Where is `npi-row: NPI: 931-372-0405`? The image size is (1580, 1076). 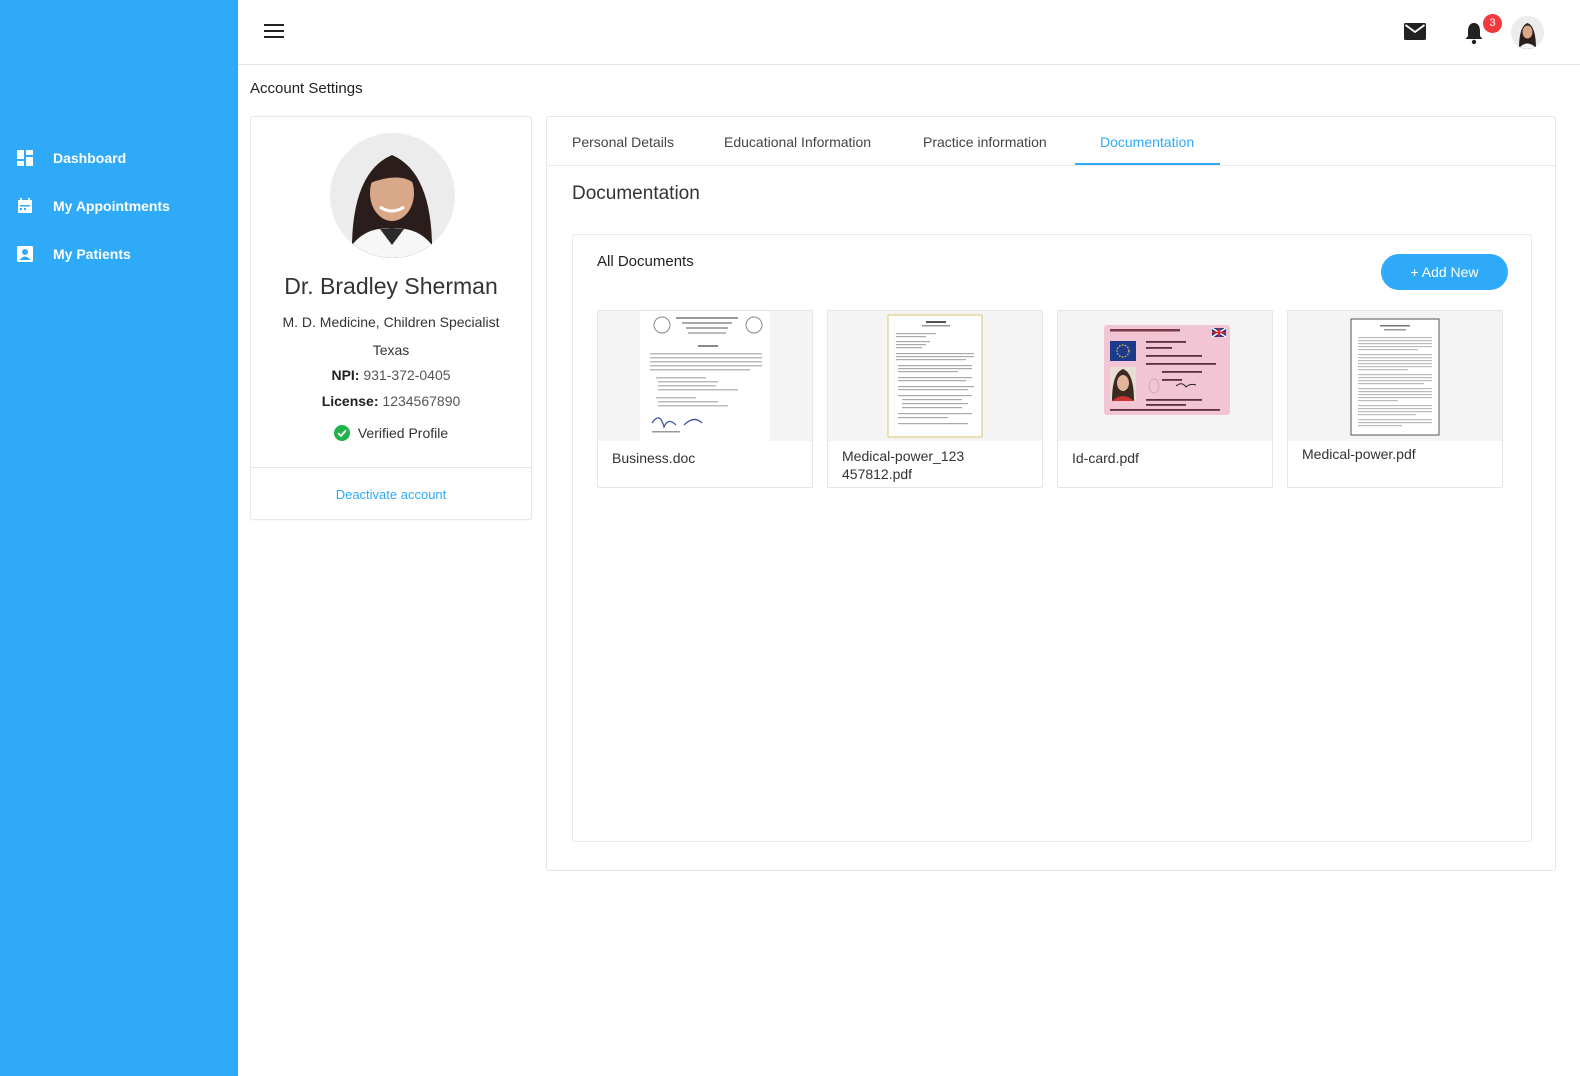 npi-row: NPI: 931-372-0405 is located at coordinates (391, 375).